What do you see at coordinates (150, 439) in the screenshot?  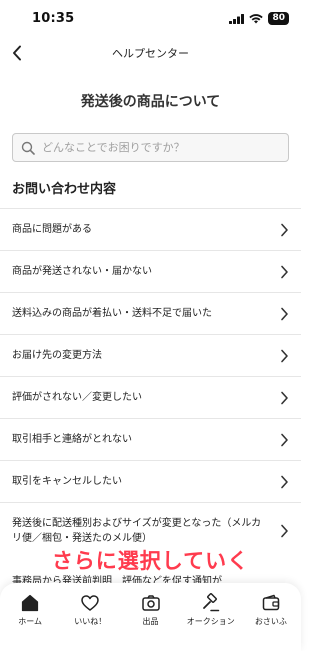 I see `list-item: 取引相手と連絡がとれない` at bounding box center [150, 439].